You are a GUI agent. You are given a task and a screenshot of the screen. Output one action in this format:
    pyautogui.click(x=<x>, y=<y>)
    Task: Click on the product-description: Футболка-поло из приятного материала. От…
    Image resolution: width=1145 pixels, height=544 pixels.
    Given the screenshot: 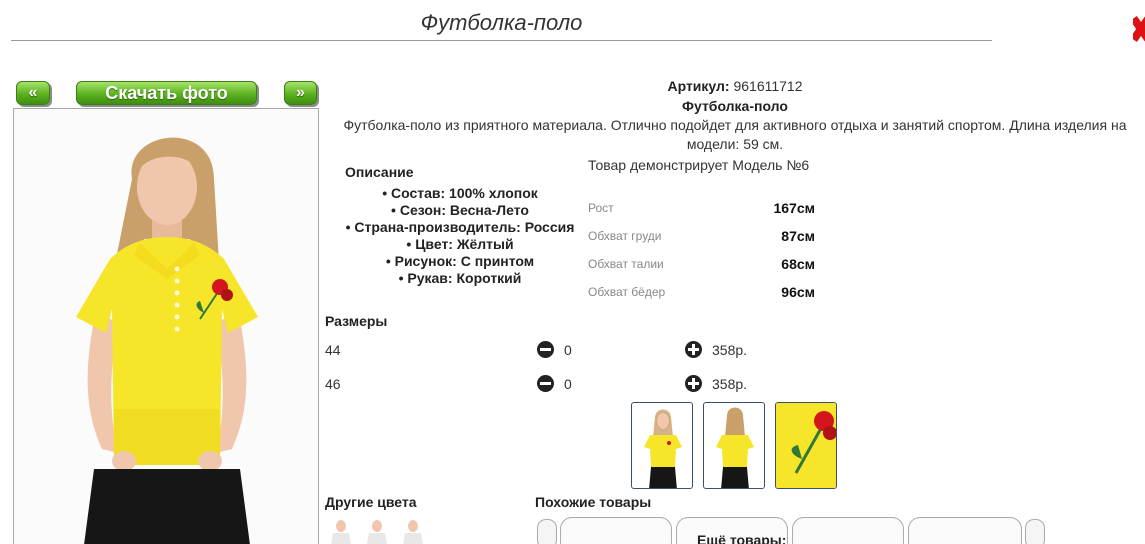 What is the action you would take?
    pyautogui.click(x=735, y=134)
    